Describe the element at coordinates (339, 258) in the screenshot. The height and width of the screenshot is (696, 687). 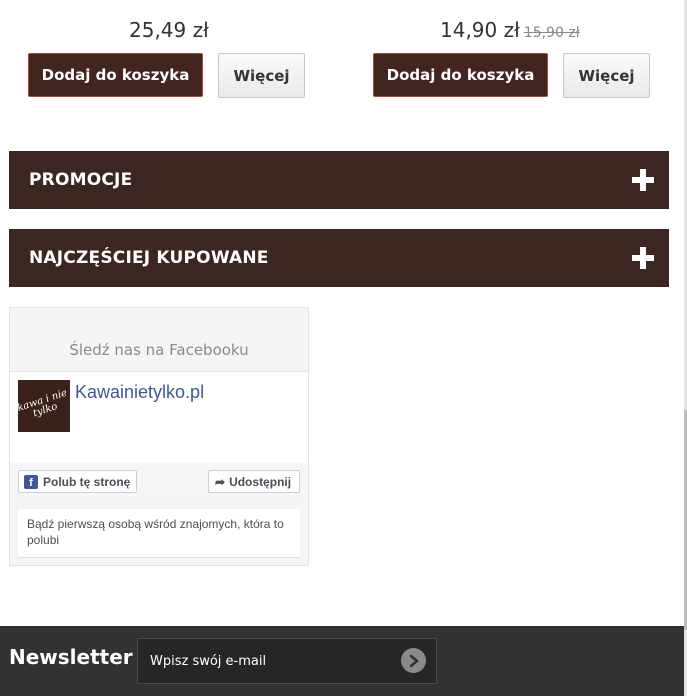
I see `accordion-najczesciej-kupowane: NAJCZĘŚCIEJ KUPOWANE` at that location.